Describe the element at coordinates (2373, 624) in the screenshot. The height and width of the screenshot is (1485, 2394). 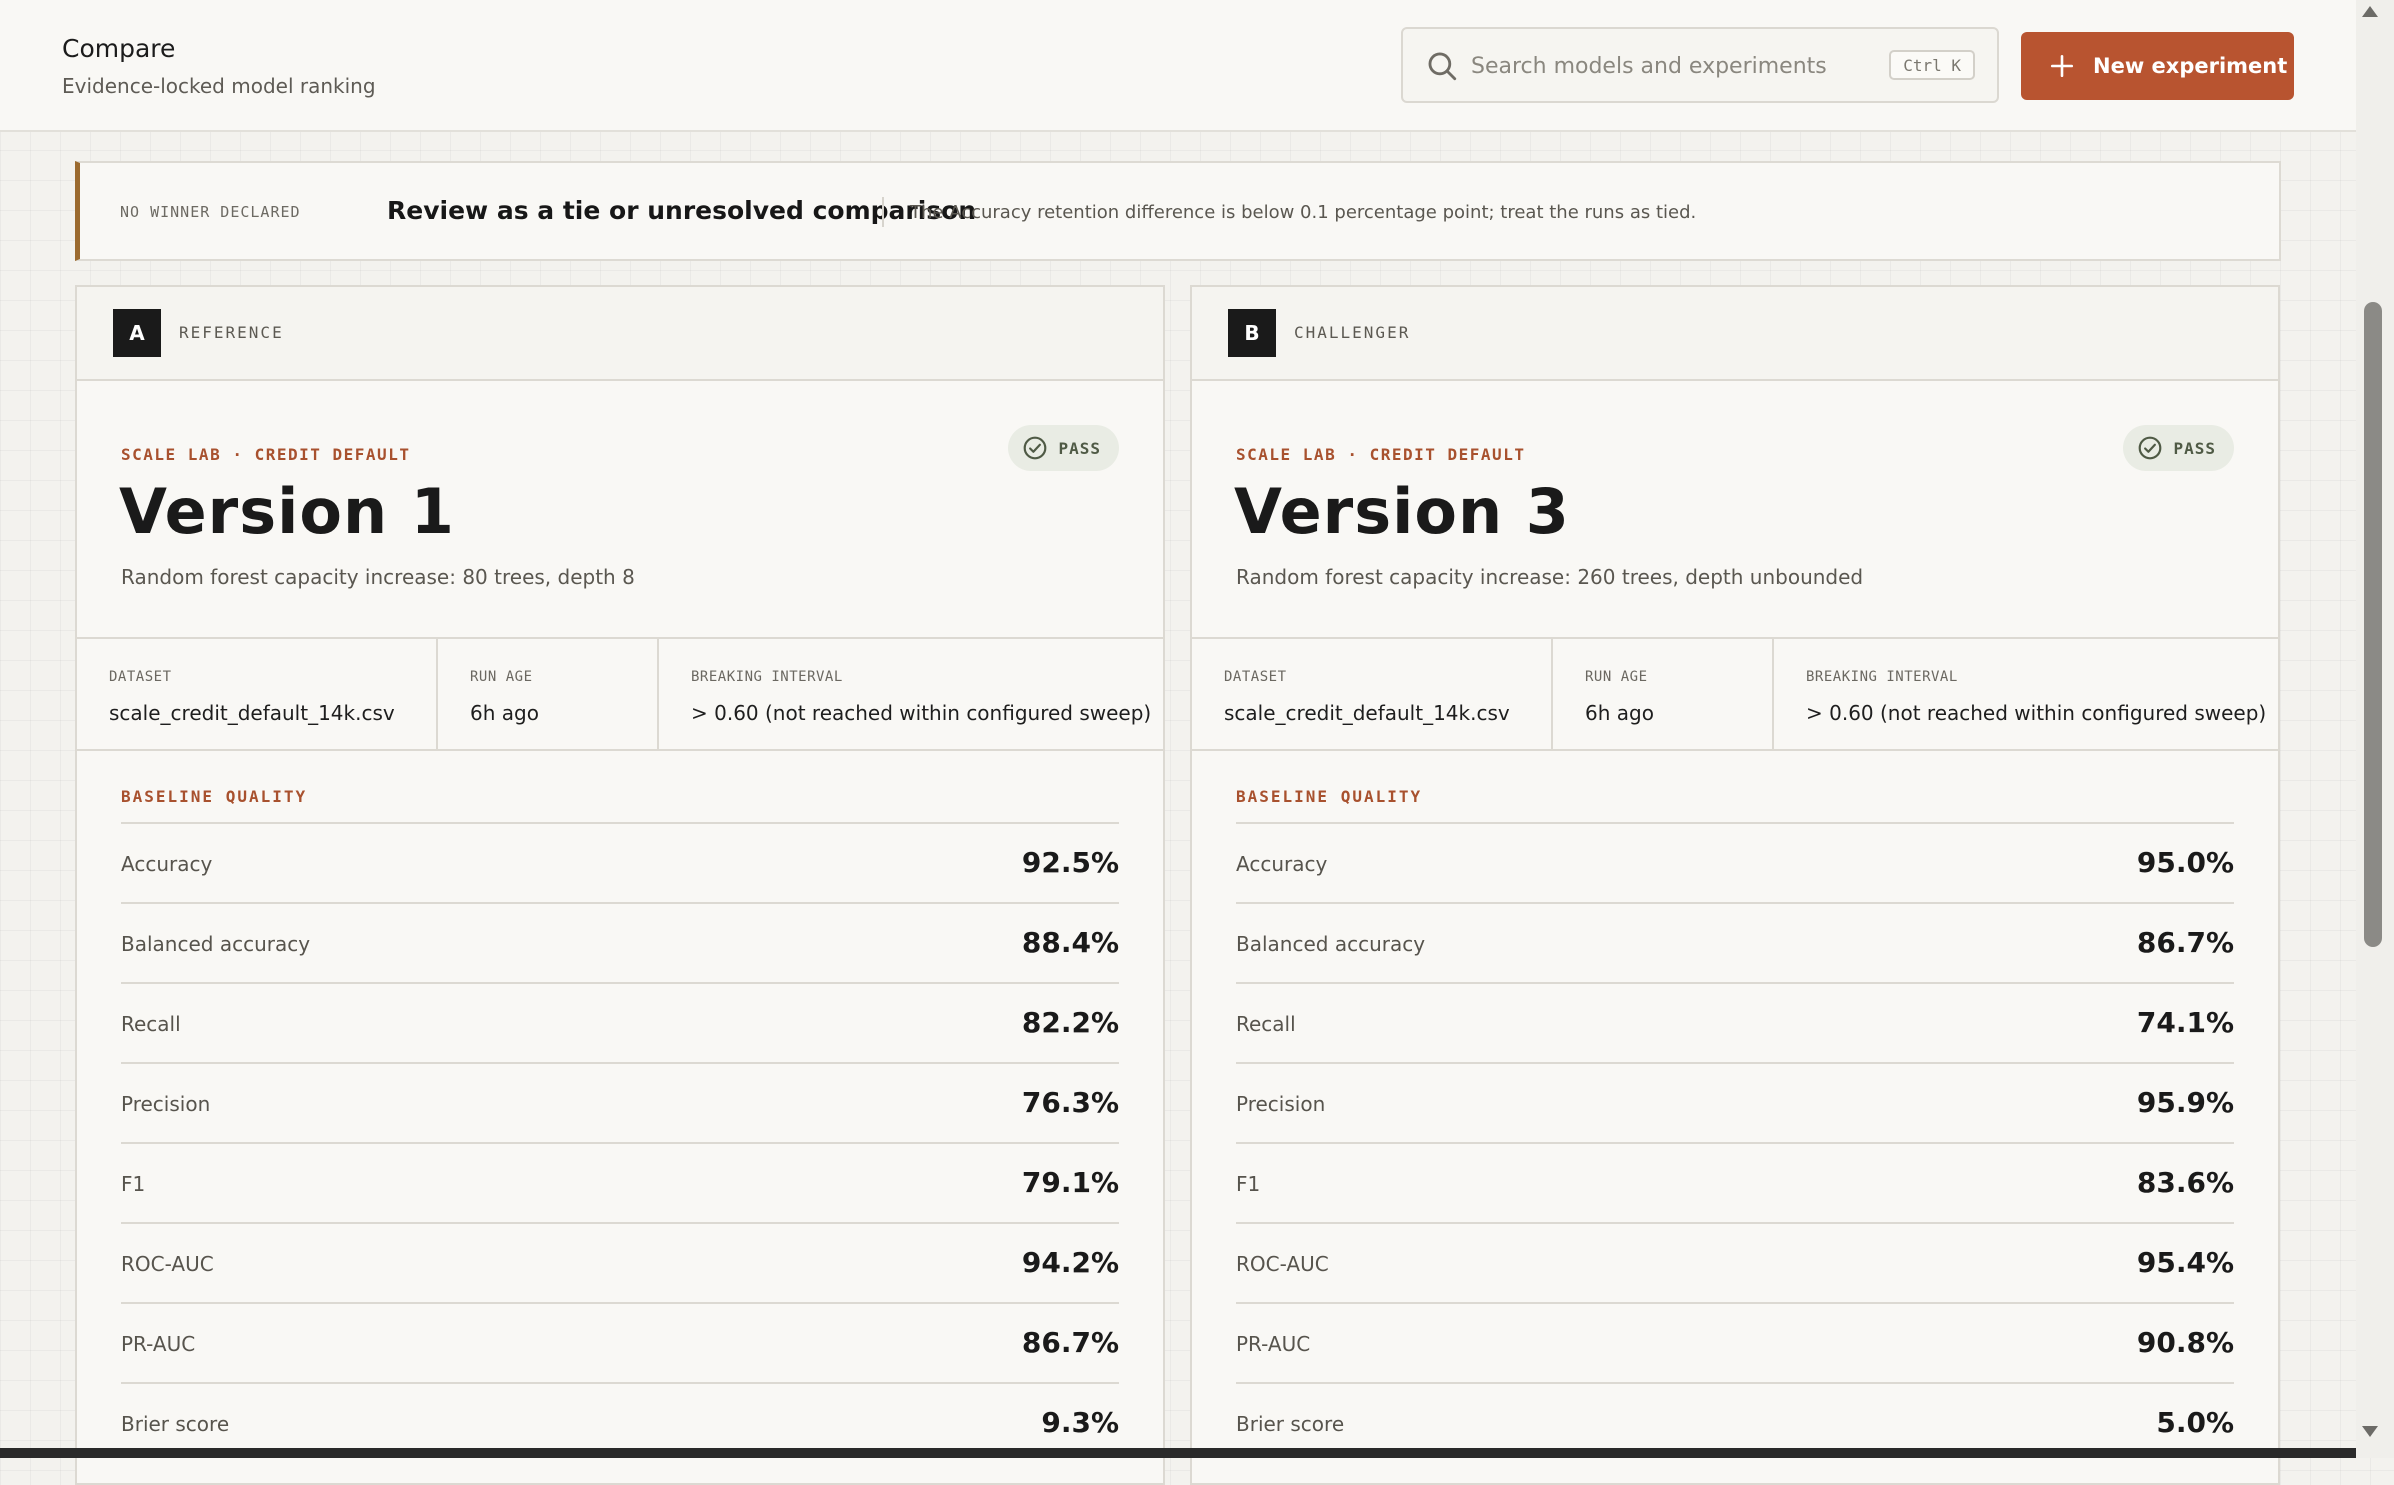
I see `scrollbar-thumb` at that location.